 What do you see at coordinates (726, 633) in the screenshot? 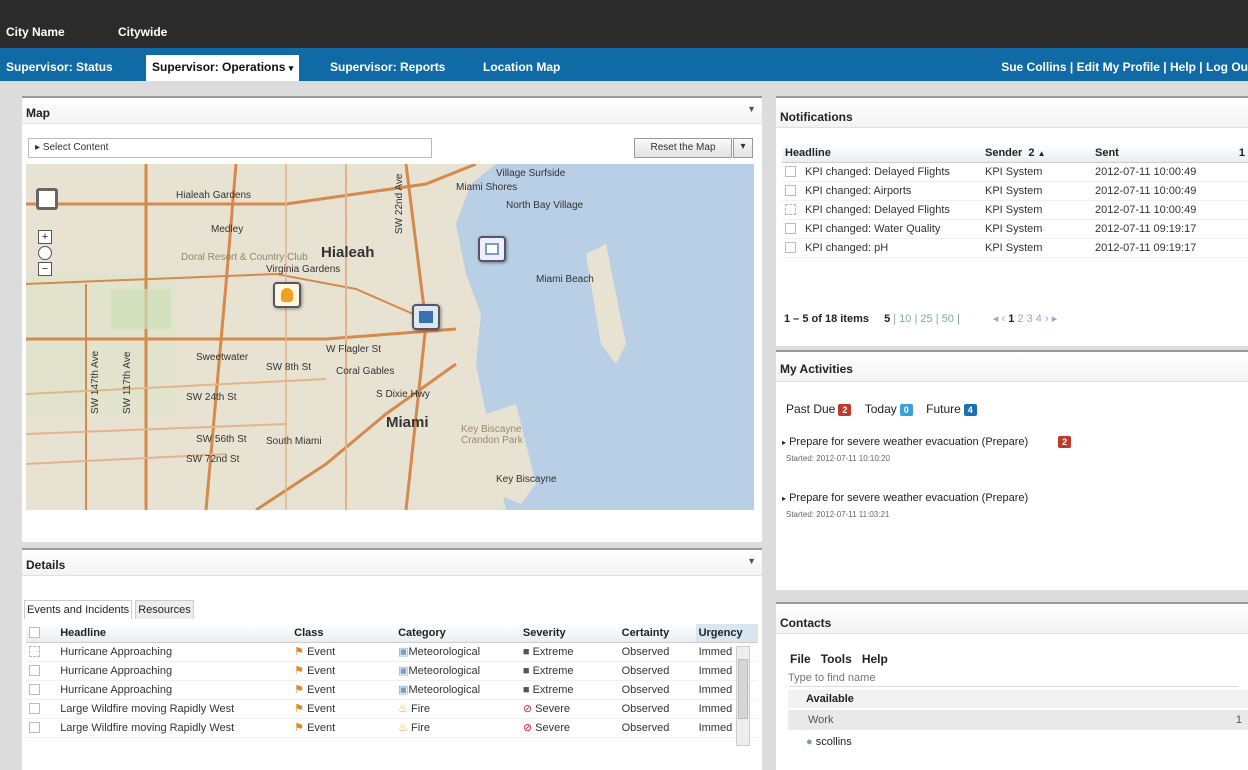
I see `column-header-urgency: Urgency` at bounding box center [726, 633].